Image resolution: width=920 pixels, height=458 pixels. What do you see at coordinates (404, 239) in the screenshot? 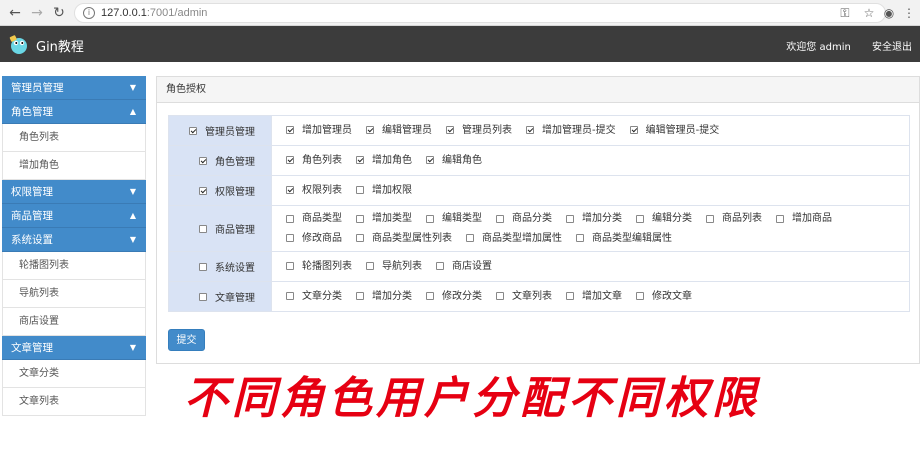
I see `permission-option: 商品类型属性列表` at bounding box center [404, 239].